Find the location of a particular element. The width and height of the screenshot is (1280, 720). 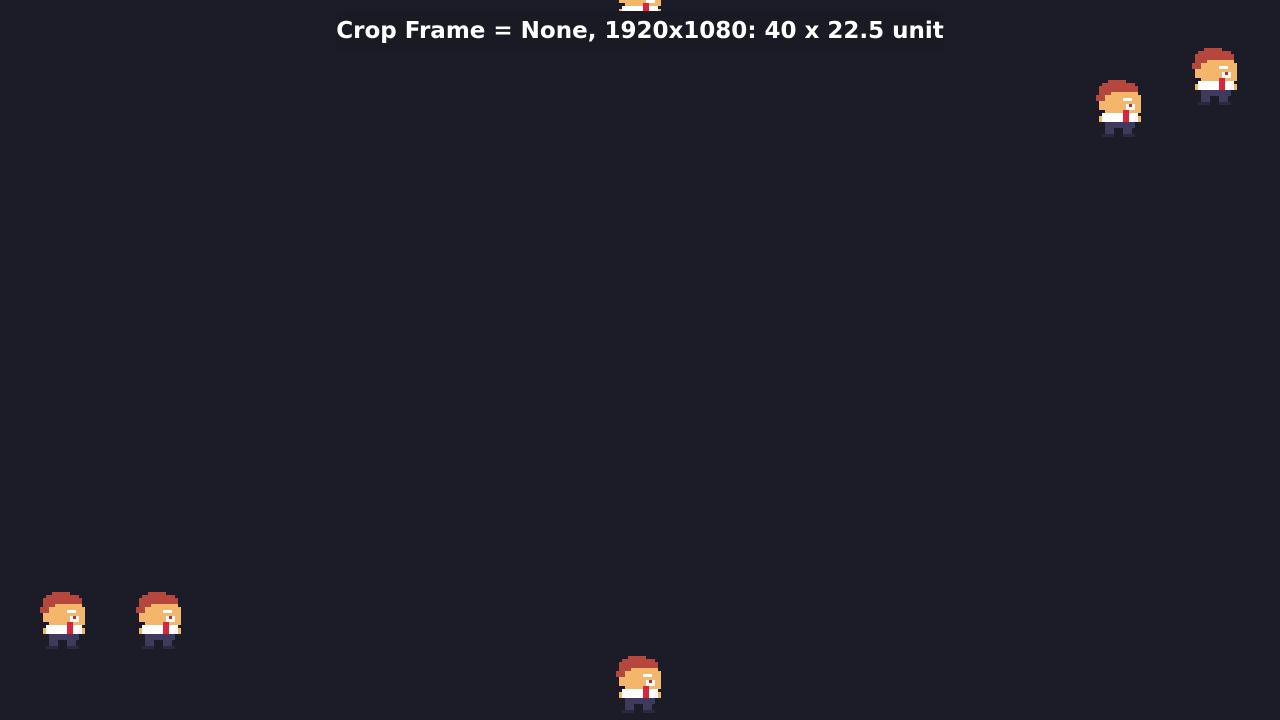

character-sprite-bottom-left-a is located at coordinates (64, 622).